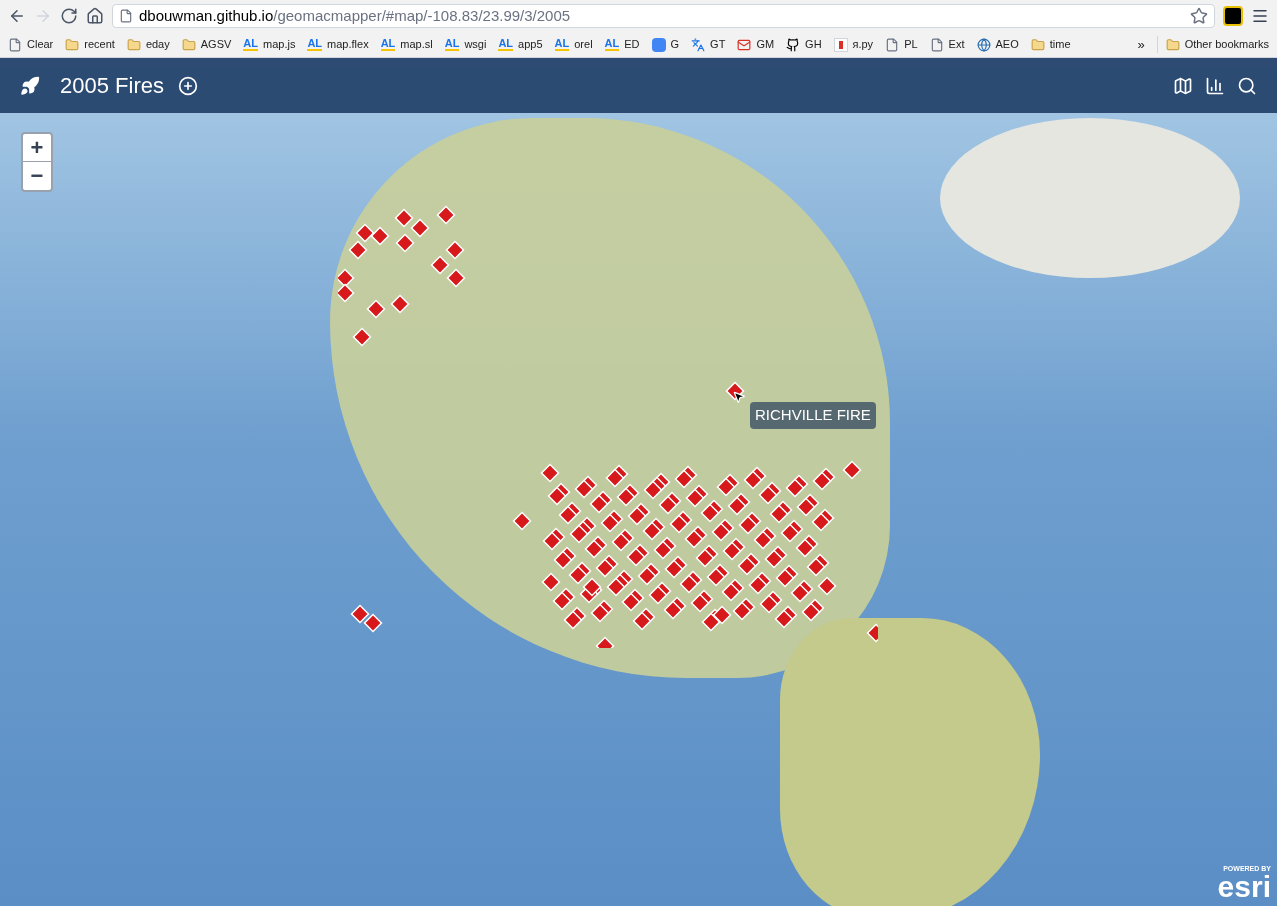  What do you see at coordinates (520, 44) in the screenshot?
I see `bookmark-item: AL app5` at bounding box center [520, 44].